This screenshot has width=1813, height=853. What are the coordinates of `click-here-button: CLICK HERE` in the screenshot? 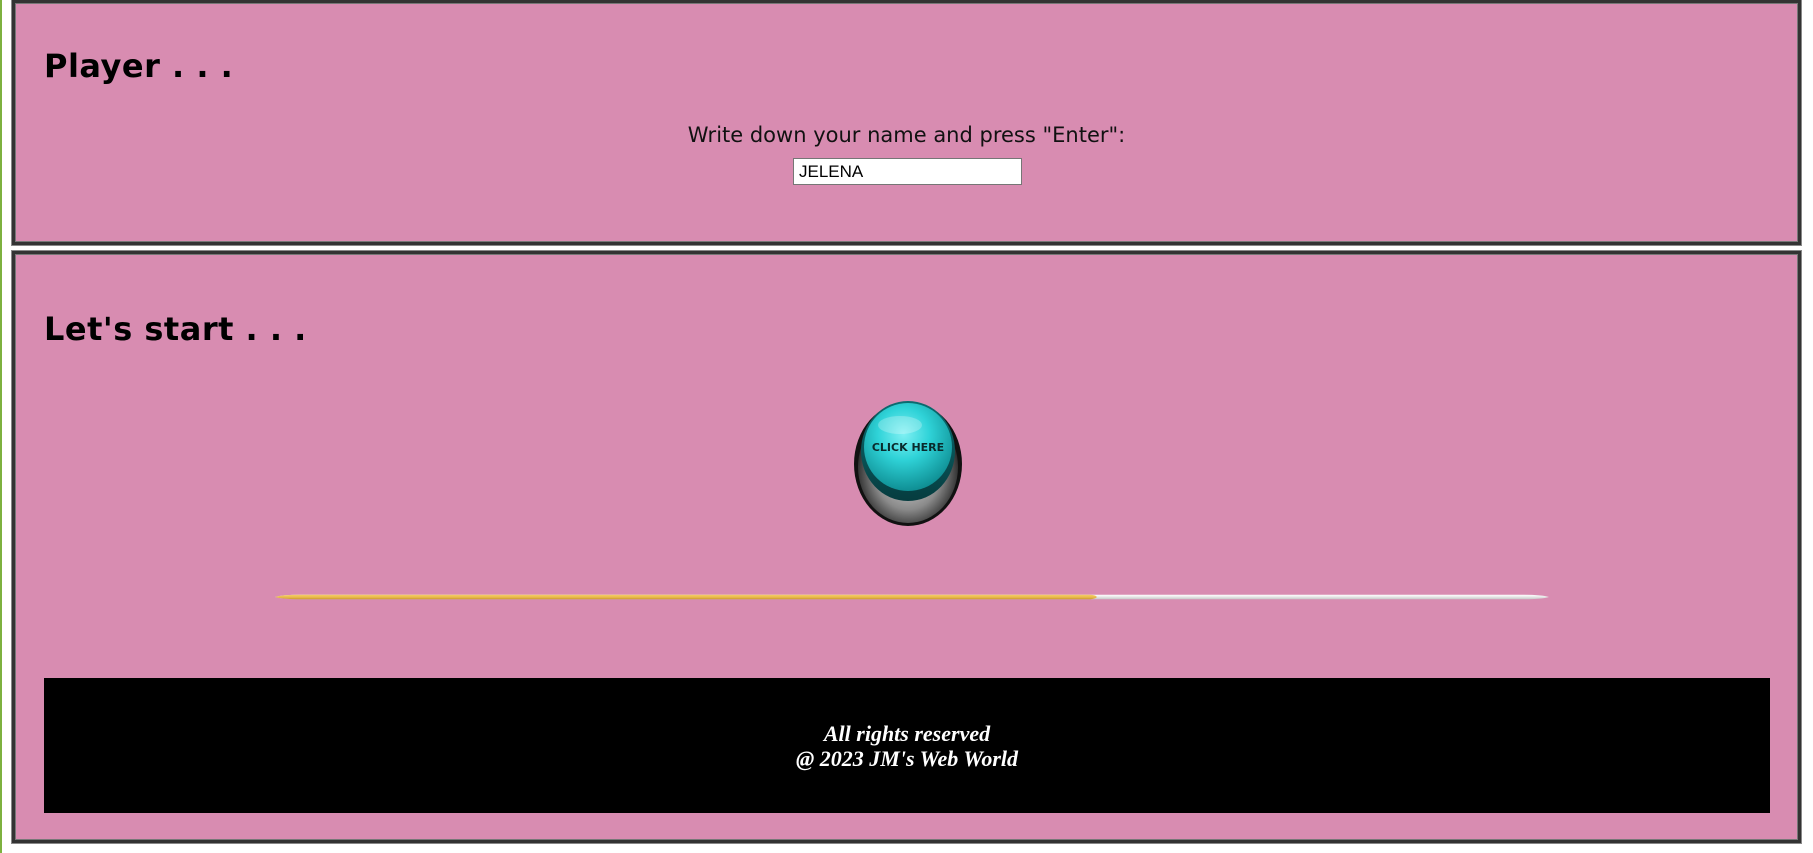 It's located at (908, 462).